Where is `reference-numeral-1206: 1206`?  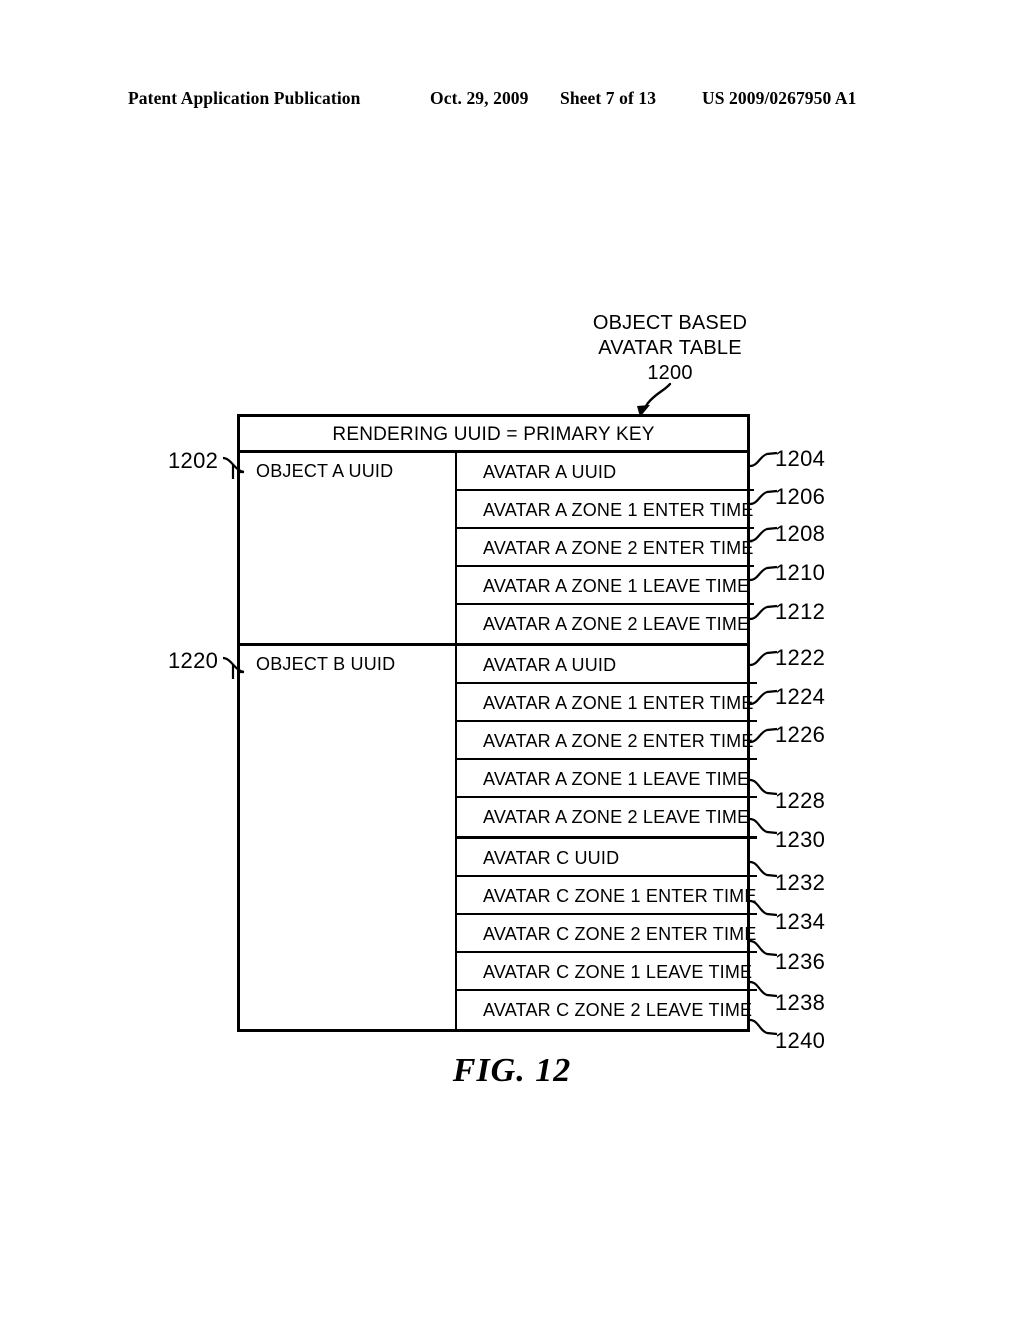
reference-numeral-1206: 1206 is located at coordinates (800, 496).